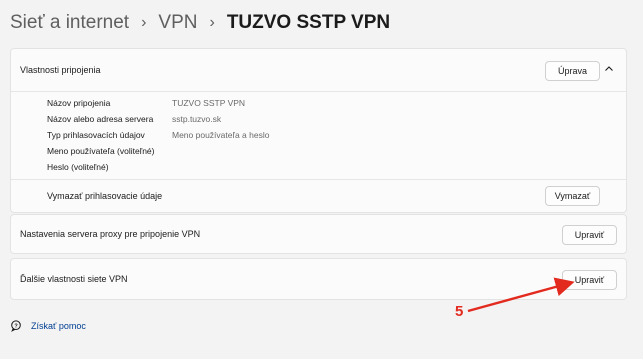  What do you see at coordinates (589, 235) in the screenshot?
I see `proxy-edit-button: Upraviť` at bounding box center [589, 235].